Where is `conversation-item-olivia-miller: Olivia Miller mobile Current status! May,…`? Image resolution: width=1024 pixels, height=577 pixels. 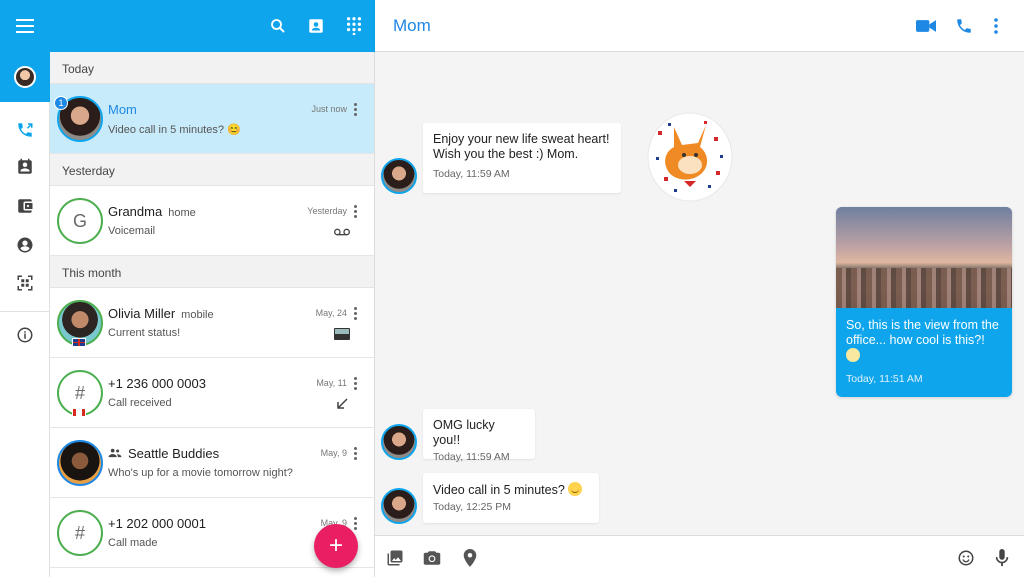
conversation-item-olivia-miller: Olivia Miller mobile Current status! May,… is located at coordinates (212, 323).